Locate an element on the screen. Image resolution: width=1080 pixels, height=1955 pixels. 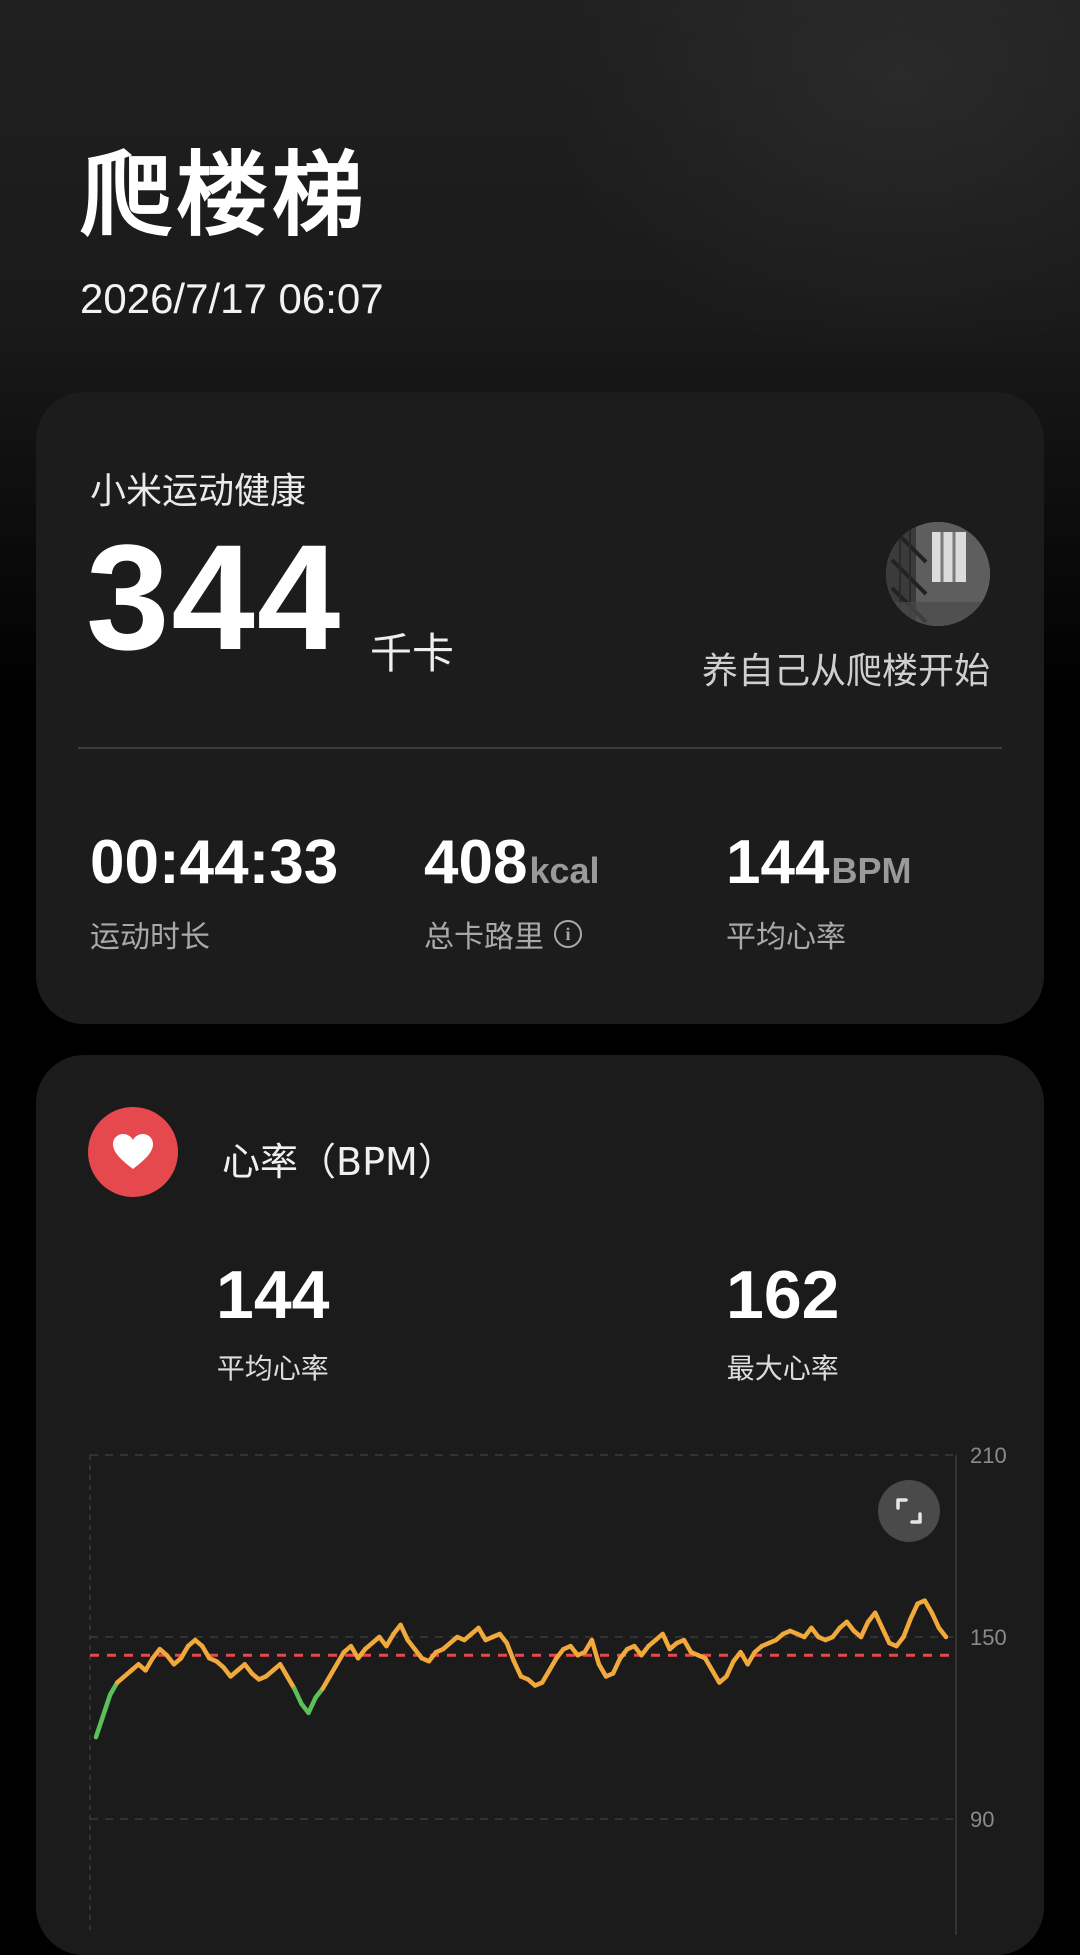
duration-label: 运动时长 is located at coordinates (150, 937).